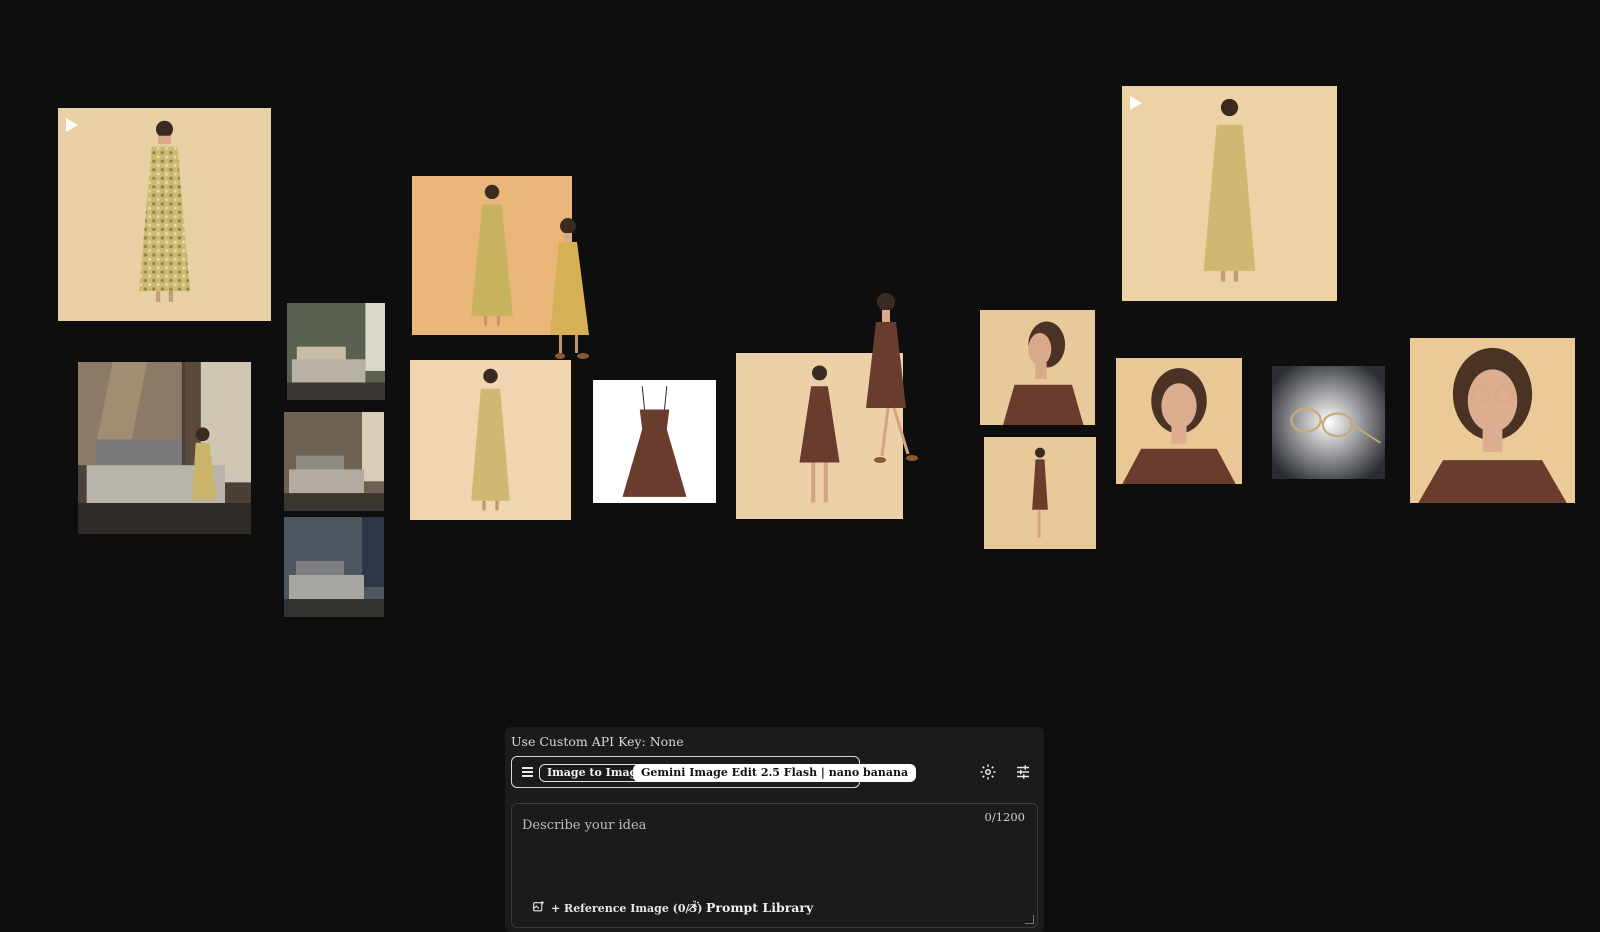  I want to click on reference-image-button: + Reference Image (0/3), so click(617, 908).